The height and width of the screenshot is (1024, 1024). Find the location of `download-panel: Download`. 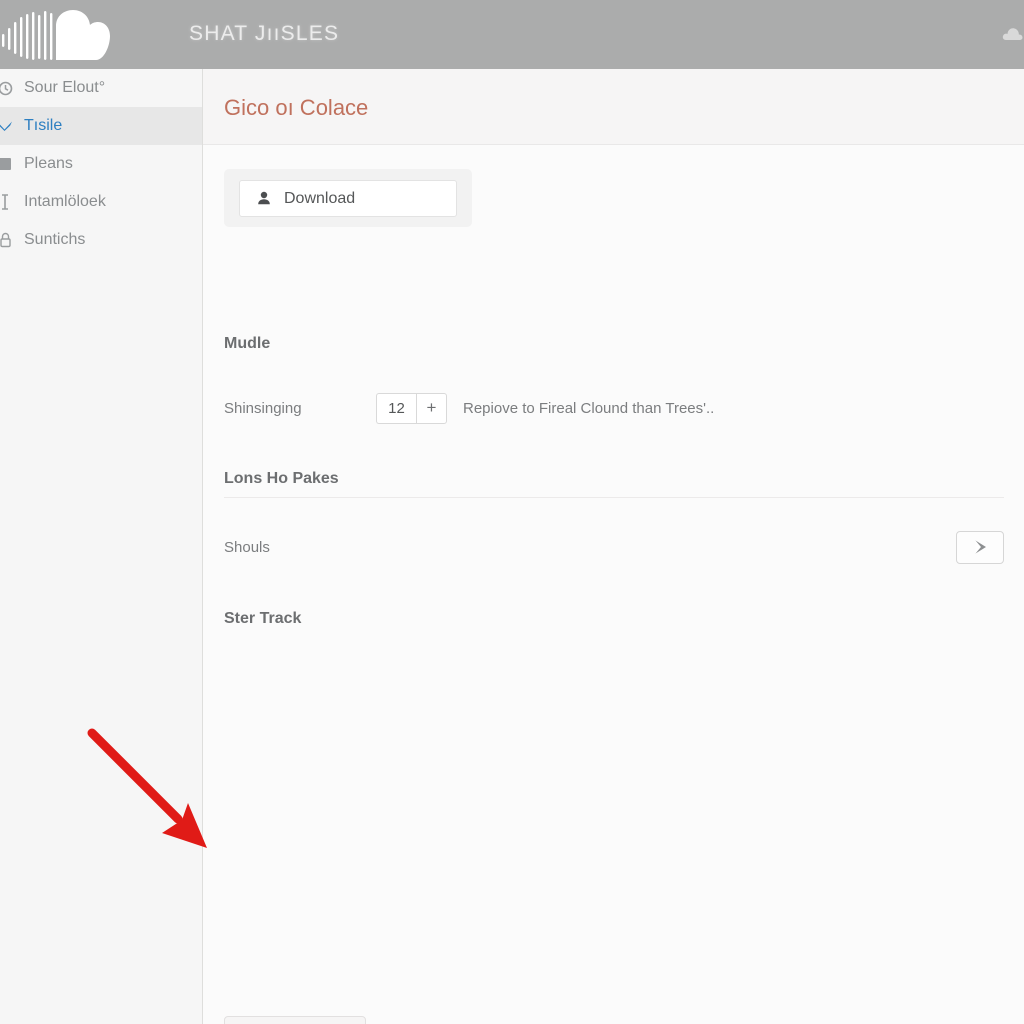

download-panel: Download is located at coordinates (348, 198).